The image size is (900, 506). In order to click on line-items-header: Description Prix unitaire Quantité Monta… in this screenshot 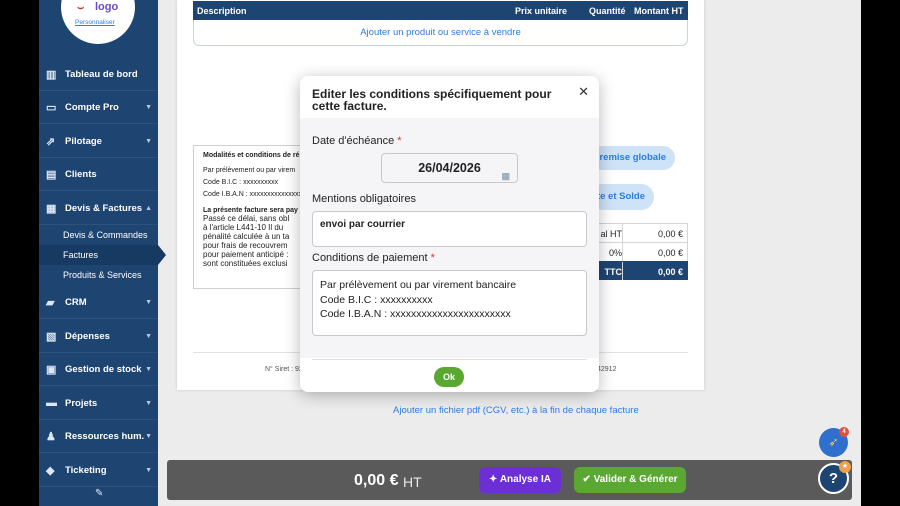, I will do `click(440, 10)`.